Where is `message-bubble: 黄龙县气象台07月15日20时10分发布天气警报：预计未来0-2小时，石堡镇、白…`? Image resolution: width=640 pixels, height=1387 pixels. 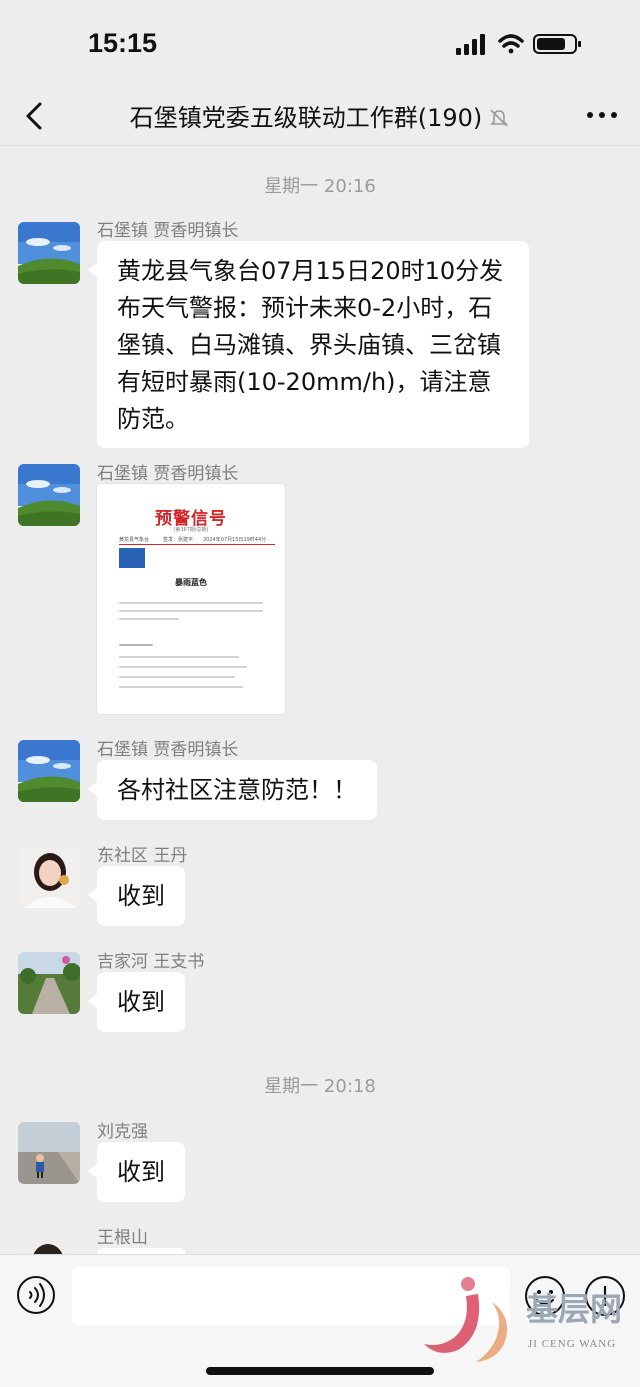
message-bubble: 黄龙县气象台07月15日20时10分发布天气警报：预计未来0-2小时，石堡镇、白… is located at coordinates (308, 344).